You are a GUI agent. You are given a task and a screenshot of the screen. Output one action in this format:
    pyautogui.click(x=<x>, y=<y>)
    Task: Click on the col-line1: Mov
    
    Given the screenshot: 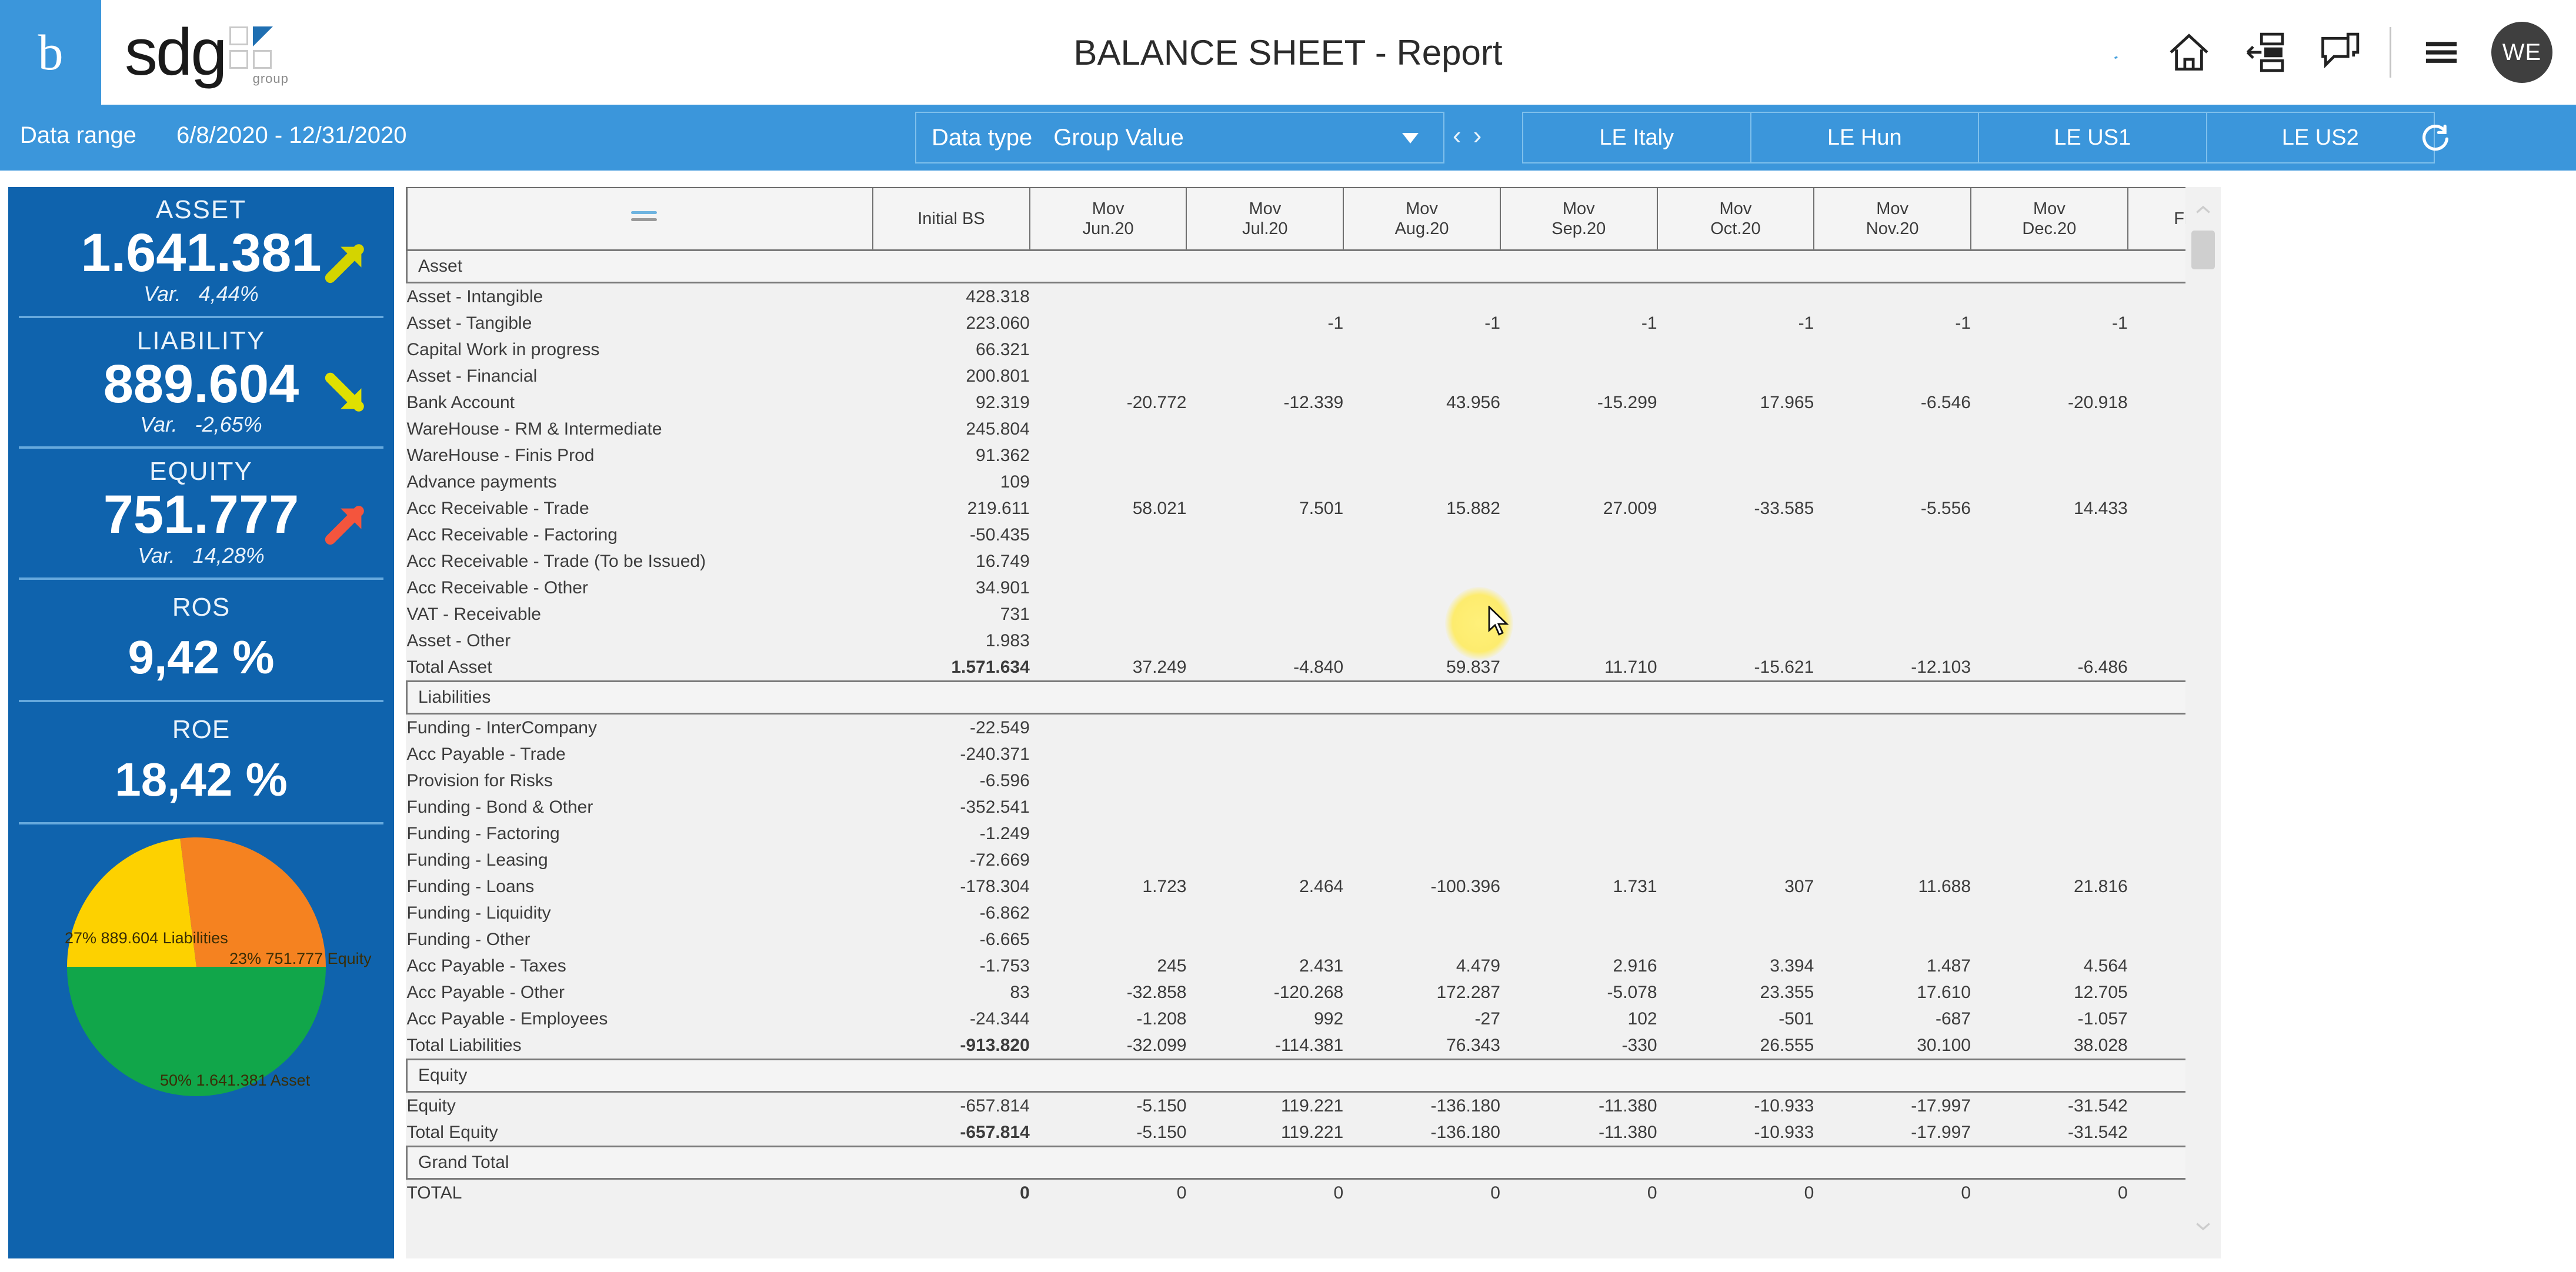 What is the action you would take?
    pyautogui.click(x=1108, y=208)
    